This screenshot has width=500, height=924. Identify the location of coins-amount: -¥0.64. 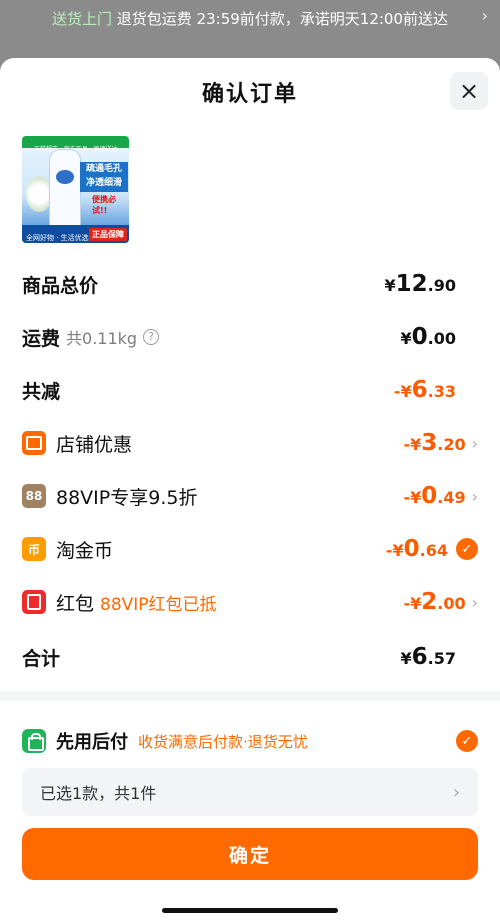
(416, 549).